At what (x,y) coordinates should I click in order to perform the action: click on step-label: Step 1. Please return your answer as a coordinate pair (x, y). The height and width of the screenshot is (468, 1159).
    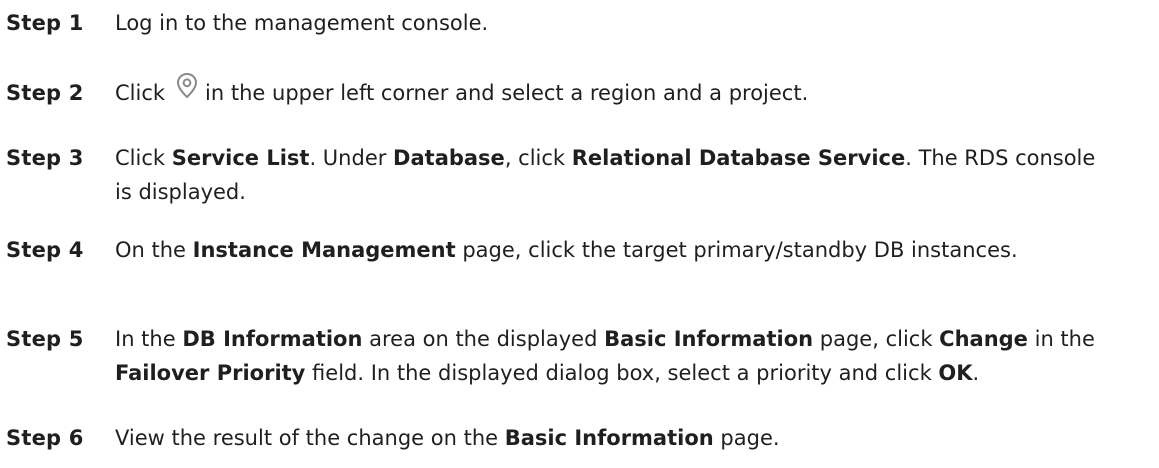
    Looking at the image, I should click on (45, 23).